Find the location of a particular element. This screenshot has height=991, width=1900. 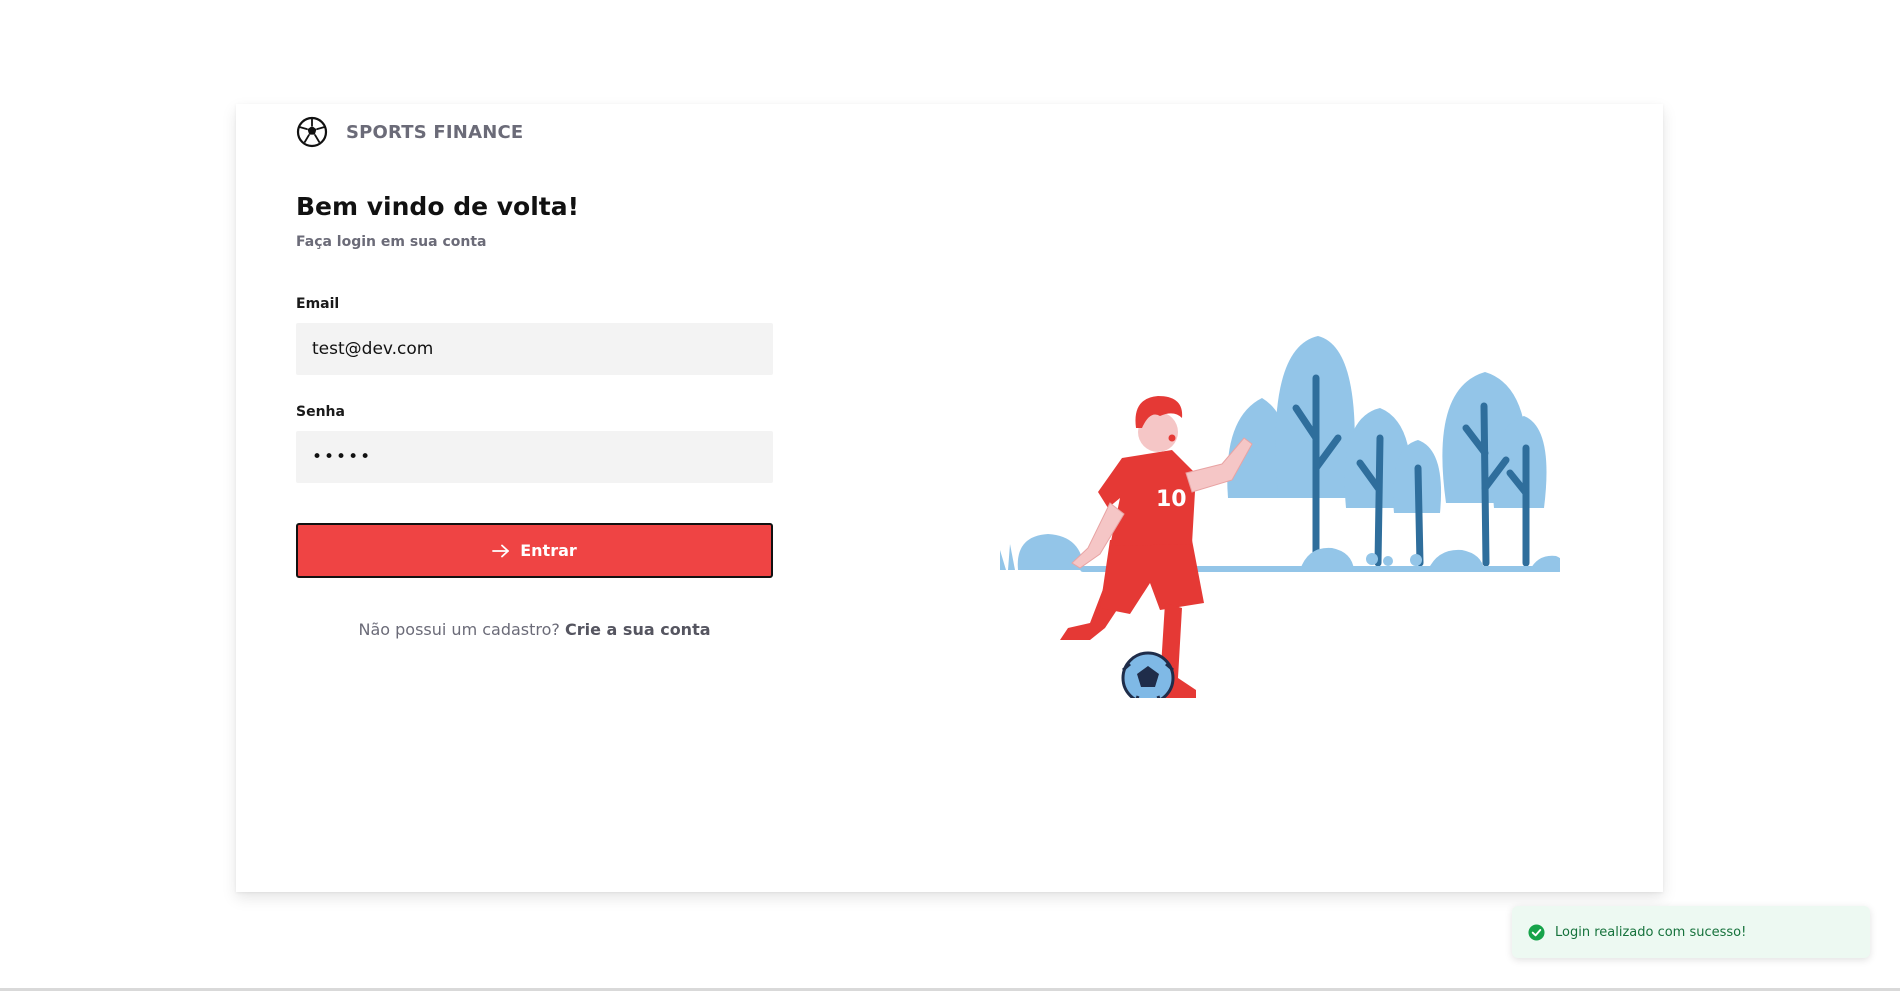

email-label: Email is located at coordinates (318, 304).